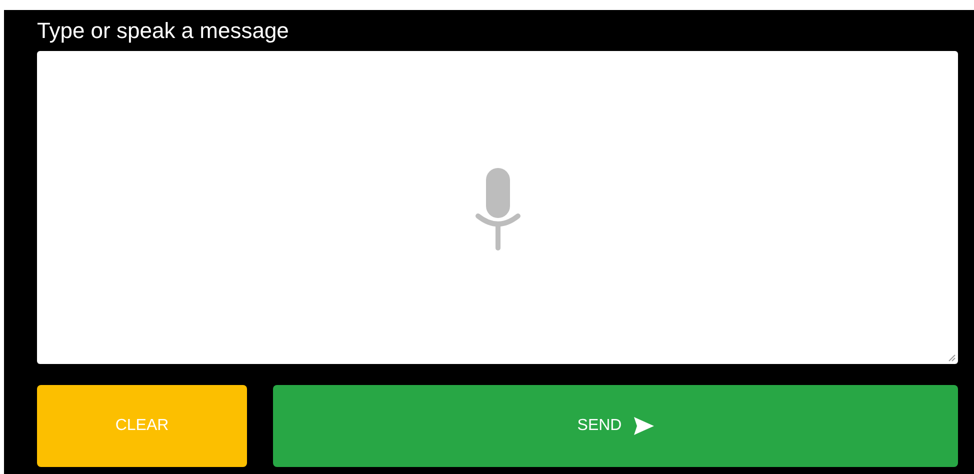  Describe the element at coordinates (952, 358) in the screenshot. I see `resize-handle-icon` at that location.